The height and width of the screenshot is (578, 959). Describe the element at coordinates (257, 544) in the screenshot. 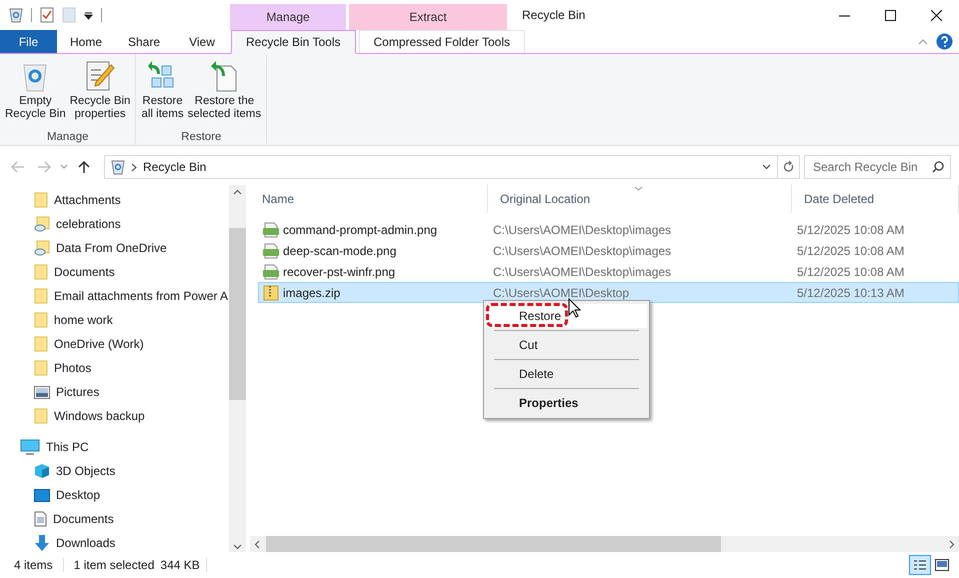

I see `scroll-left-icon` at that location.